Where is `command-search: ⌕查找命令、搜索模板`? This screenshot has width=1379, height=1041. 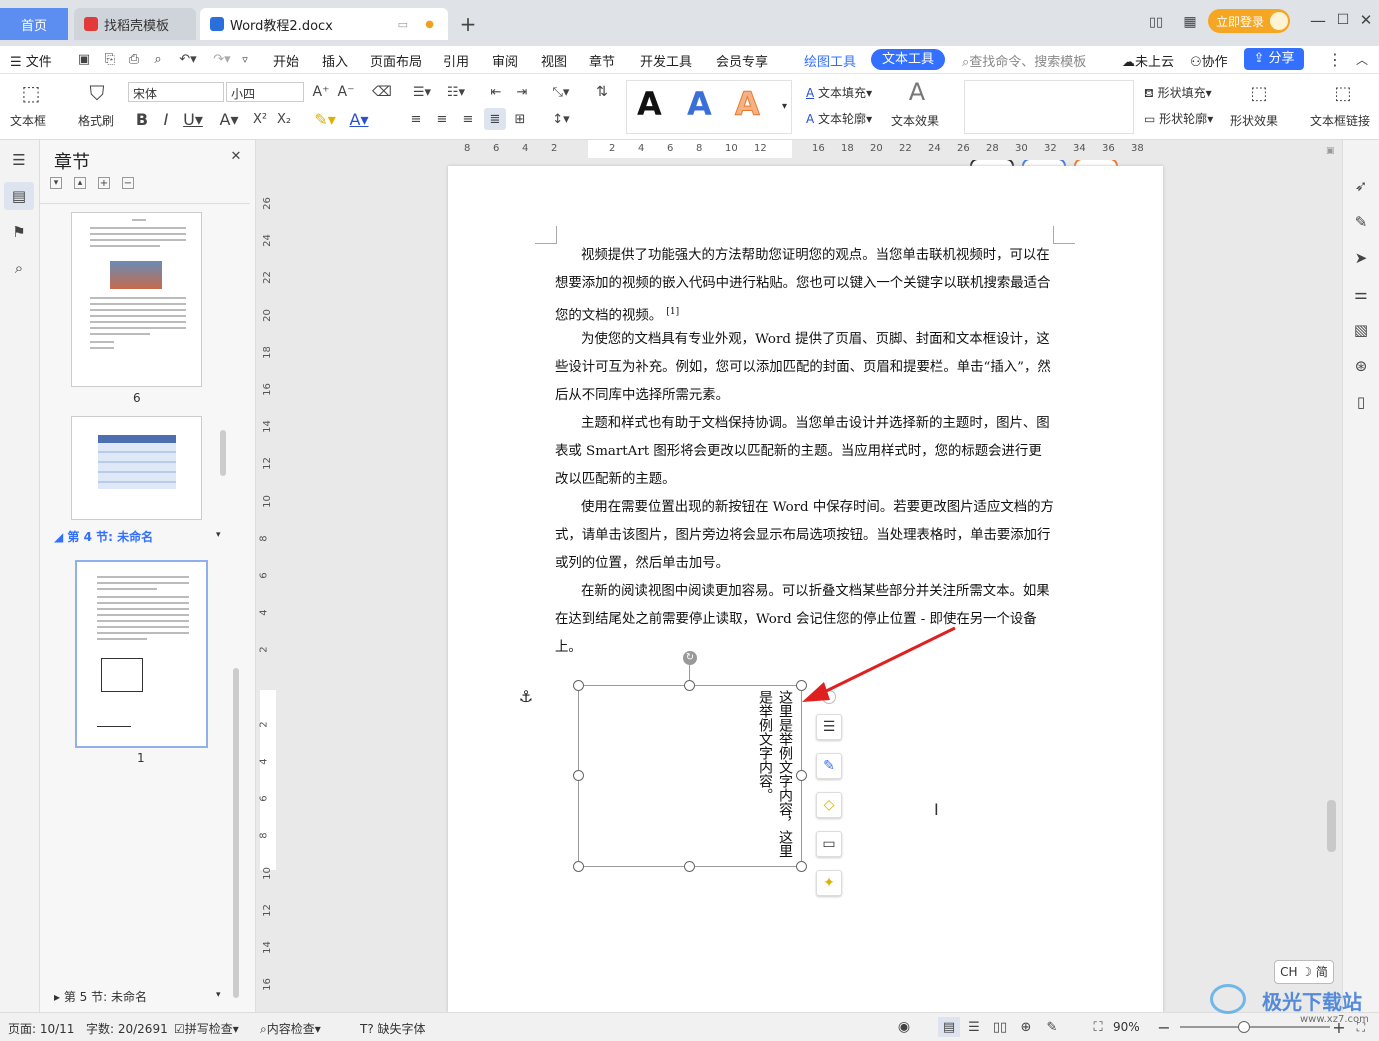
command-search: ⌕查找命令、搜索模板 is located at coordinates (1024, 60).